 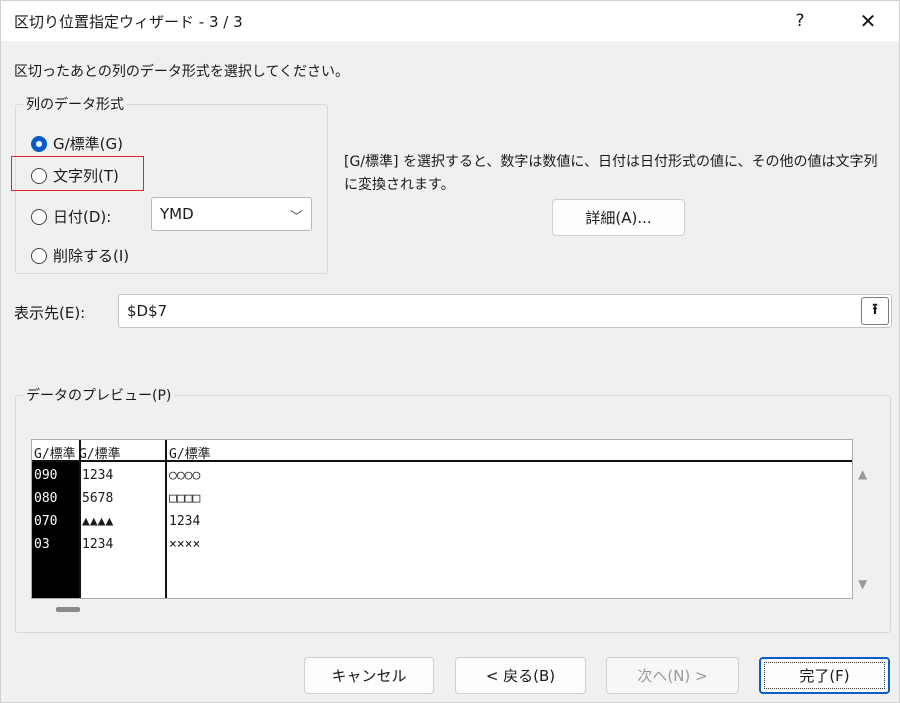 I want to click on instruction-text: 区切ったあとの列のデータ形式を選択してください。, so click(x=182, y=72).